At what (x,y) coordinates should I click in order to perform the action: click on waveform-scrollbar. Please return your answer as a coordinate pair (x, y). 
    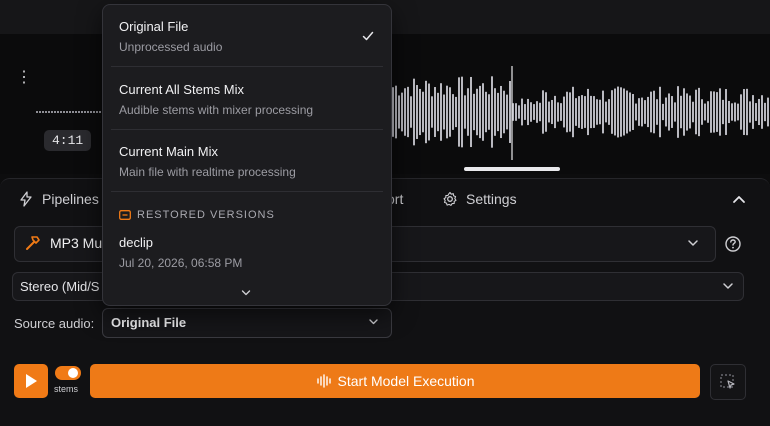
    Looking at the image, I should click on (512, 169).